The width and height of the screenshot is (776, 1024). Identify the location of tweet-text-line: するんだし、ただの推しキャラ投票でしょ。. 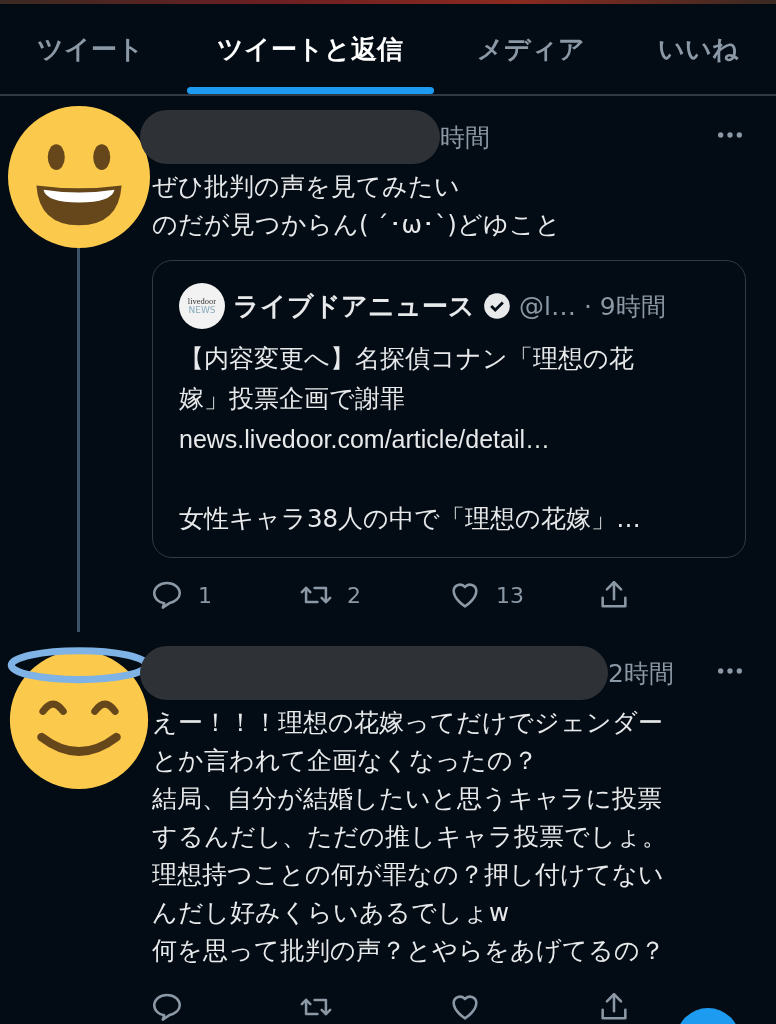
(410, 837).